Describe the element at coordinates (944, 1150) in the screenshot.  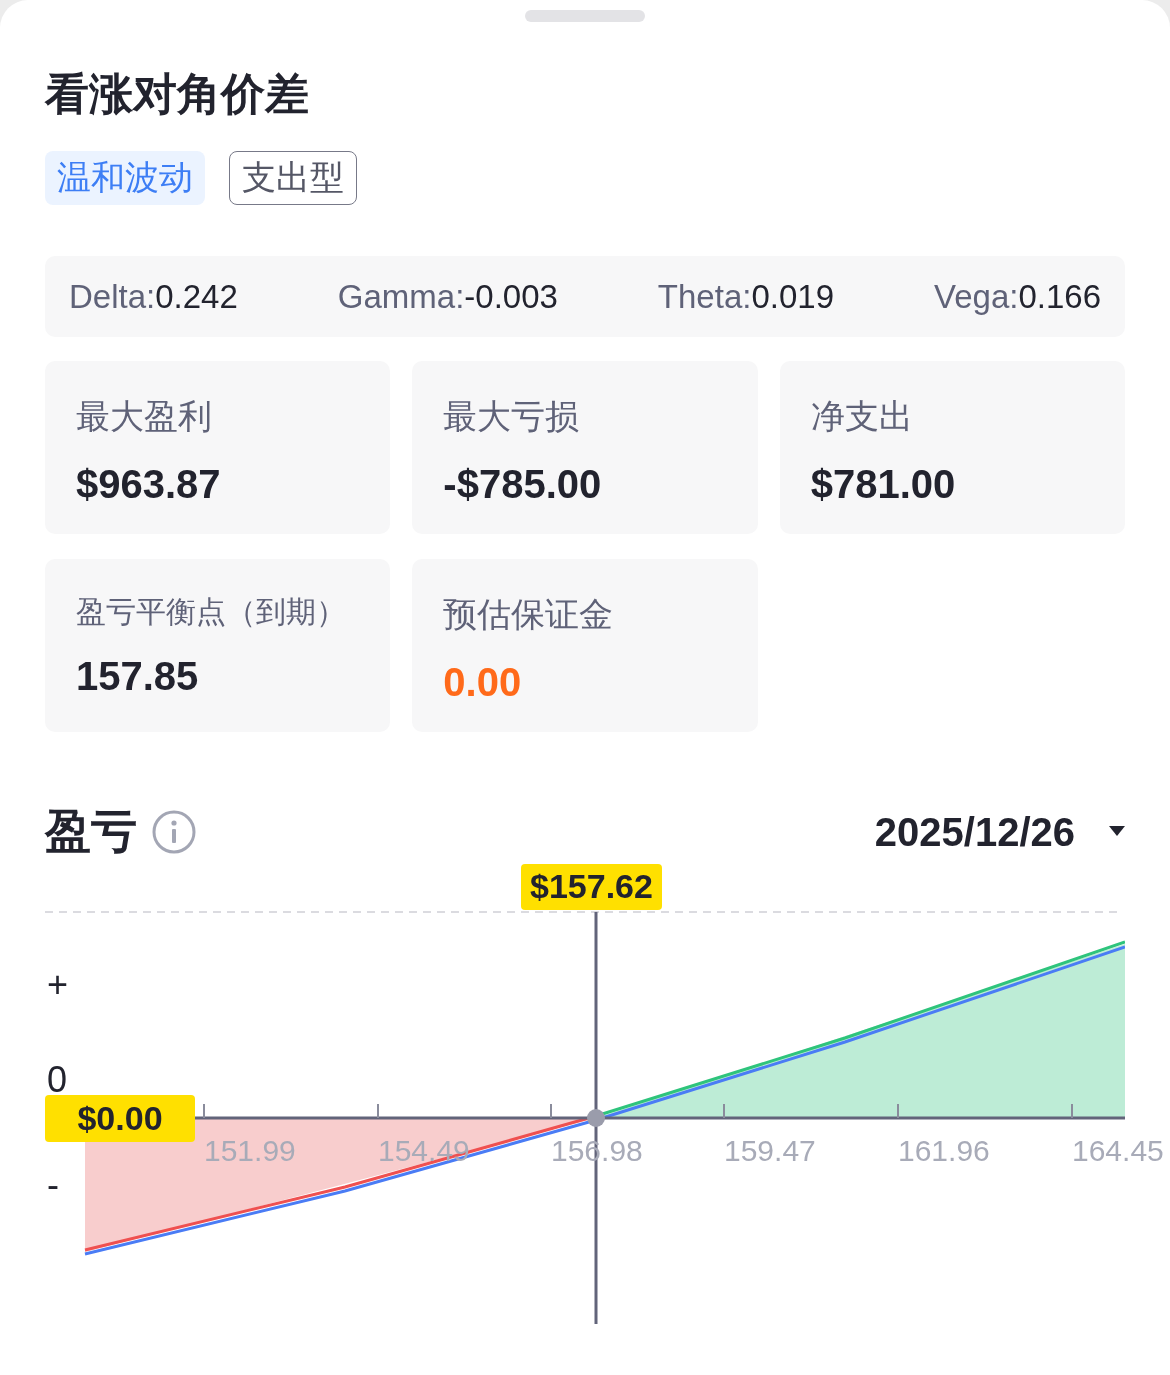
I see `x-axis-label: 161.96` at that location.